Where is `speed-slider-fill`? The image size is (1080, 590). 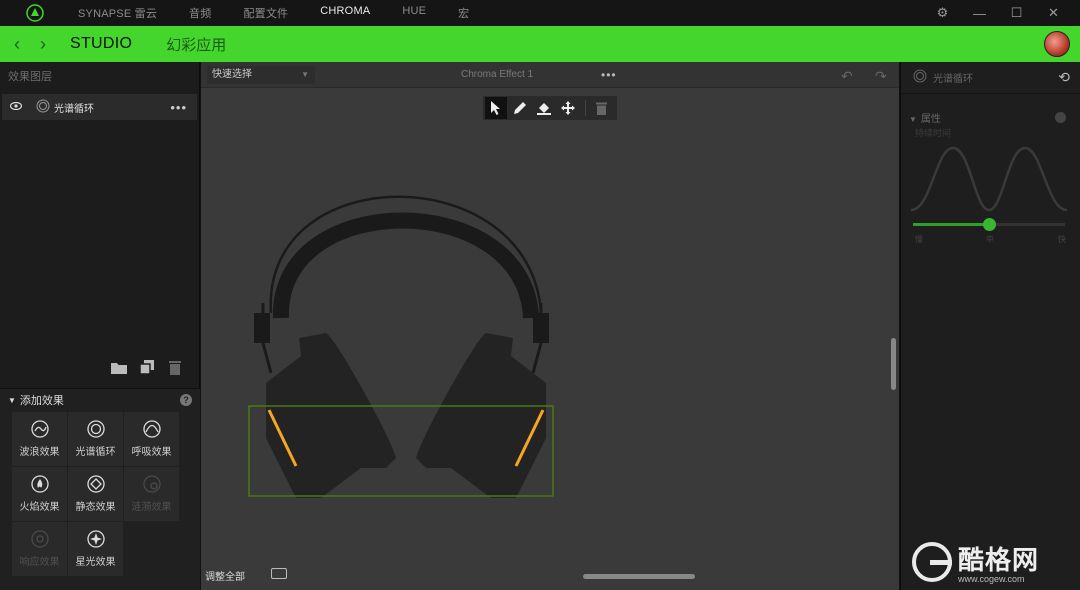
speed-slider-fill is located at coordinates (951, 224).